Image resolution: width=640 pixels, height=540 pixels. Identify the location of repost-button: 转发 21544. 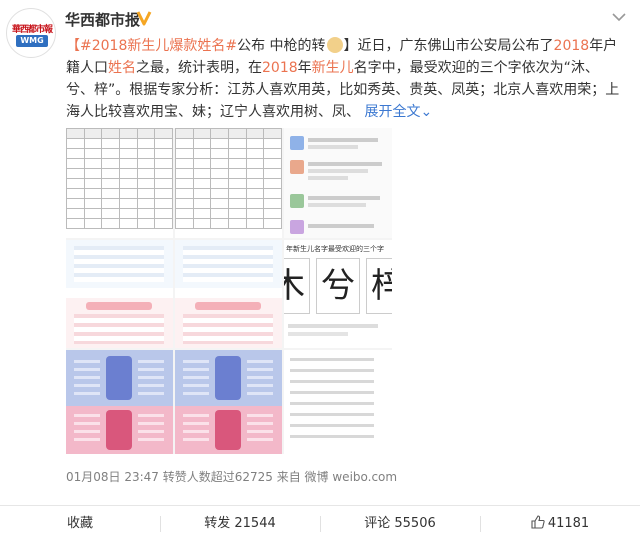
(240, 523).